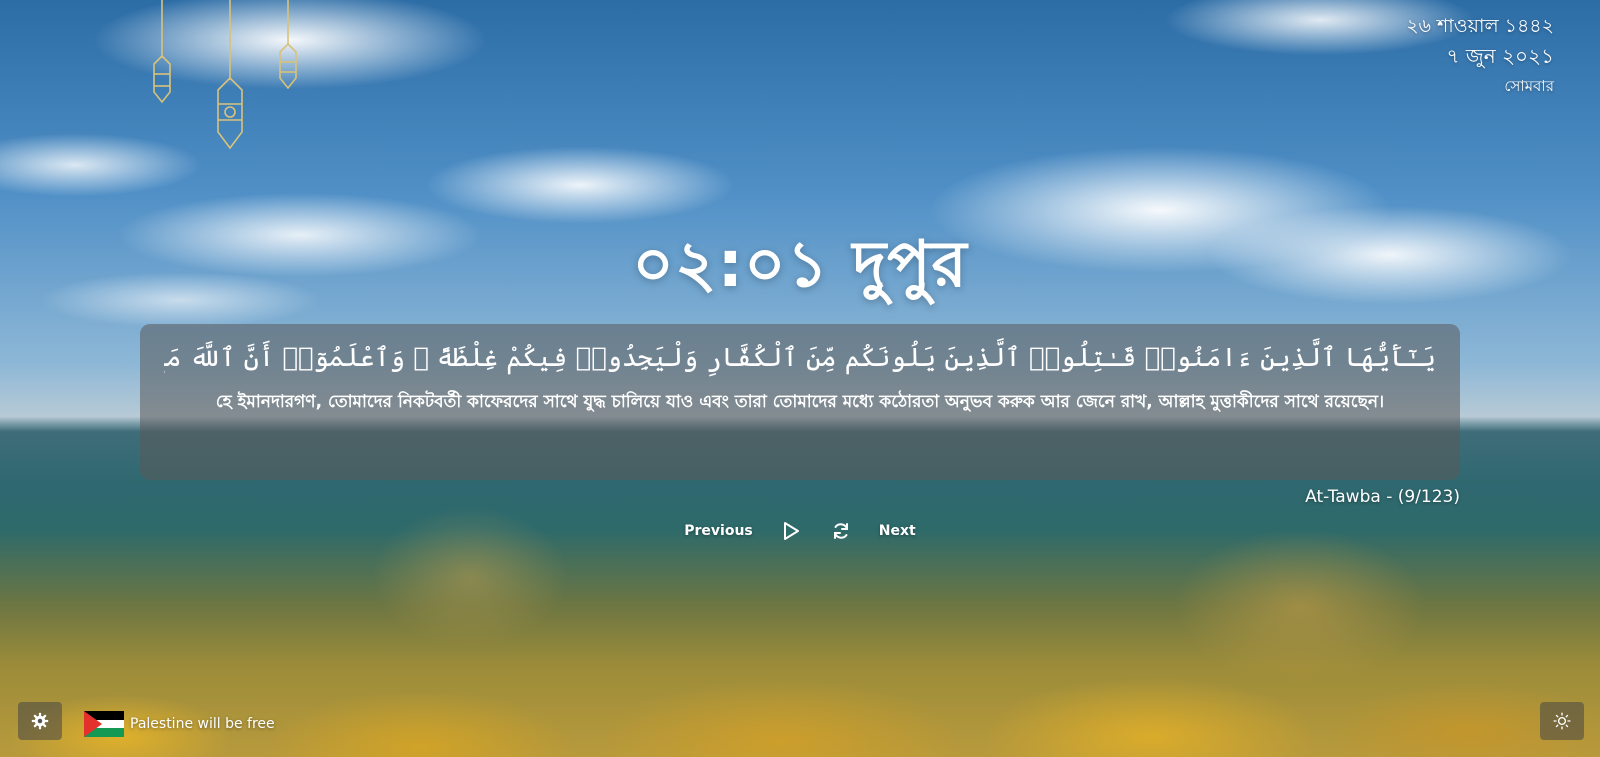 This screenshot has width=1600, height=757. I want to click on gear-icon, so click(40, 721).